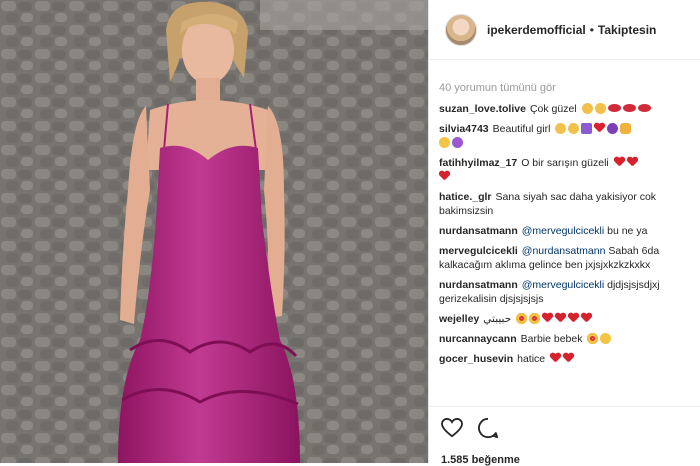 The width and height of the screenshot is (700, 466). What do you see at coordinates (564, 136) in the screenshot?
I see `comment-item: silvia4743 Beautiful girl` at bounding box center [564, 136].